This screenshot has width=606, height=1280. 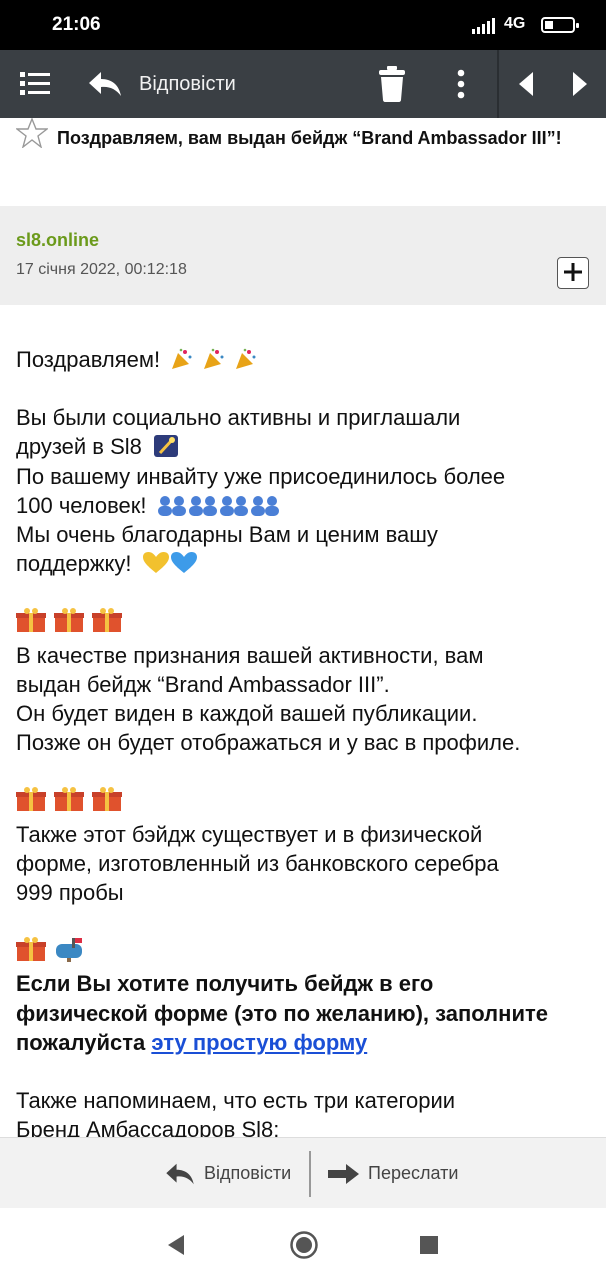 I want to click on paragraph-line: 999 пробы, so click(x=70, y=893).